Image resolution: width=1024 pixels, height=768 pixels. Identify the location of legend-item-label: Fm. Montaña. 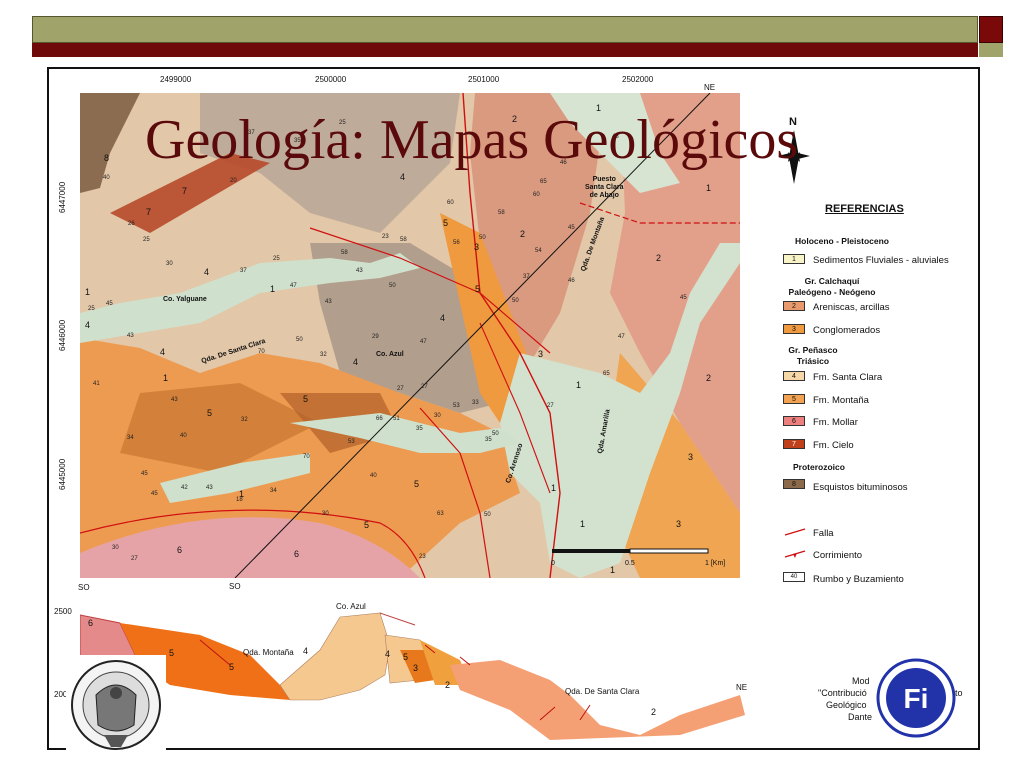
(841, 400).